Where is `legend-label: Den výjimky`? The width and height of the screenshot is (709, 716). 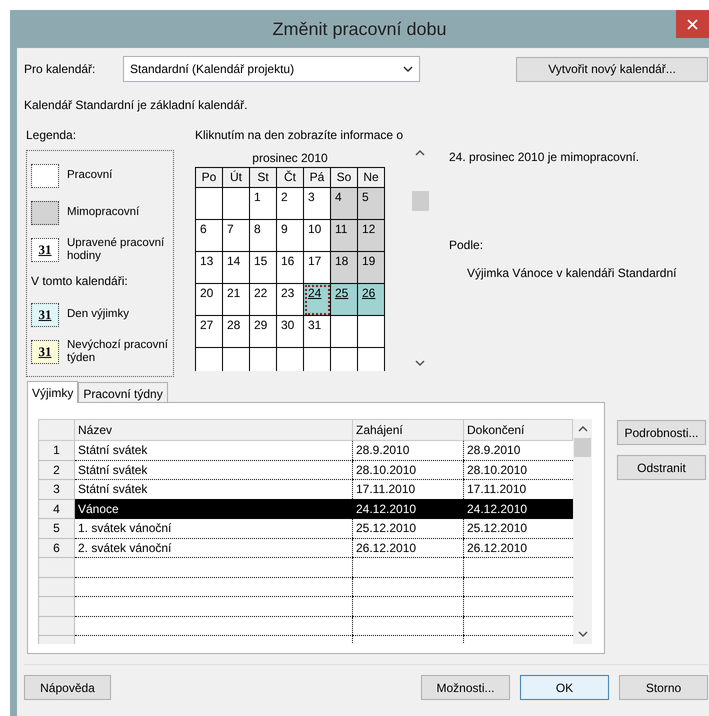
legend-label: Den výjimky is located at coordinates (98, 314).